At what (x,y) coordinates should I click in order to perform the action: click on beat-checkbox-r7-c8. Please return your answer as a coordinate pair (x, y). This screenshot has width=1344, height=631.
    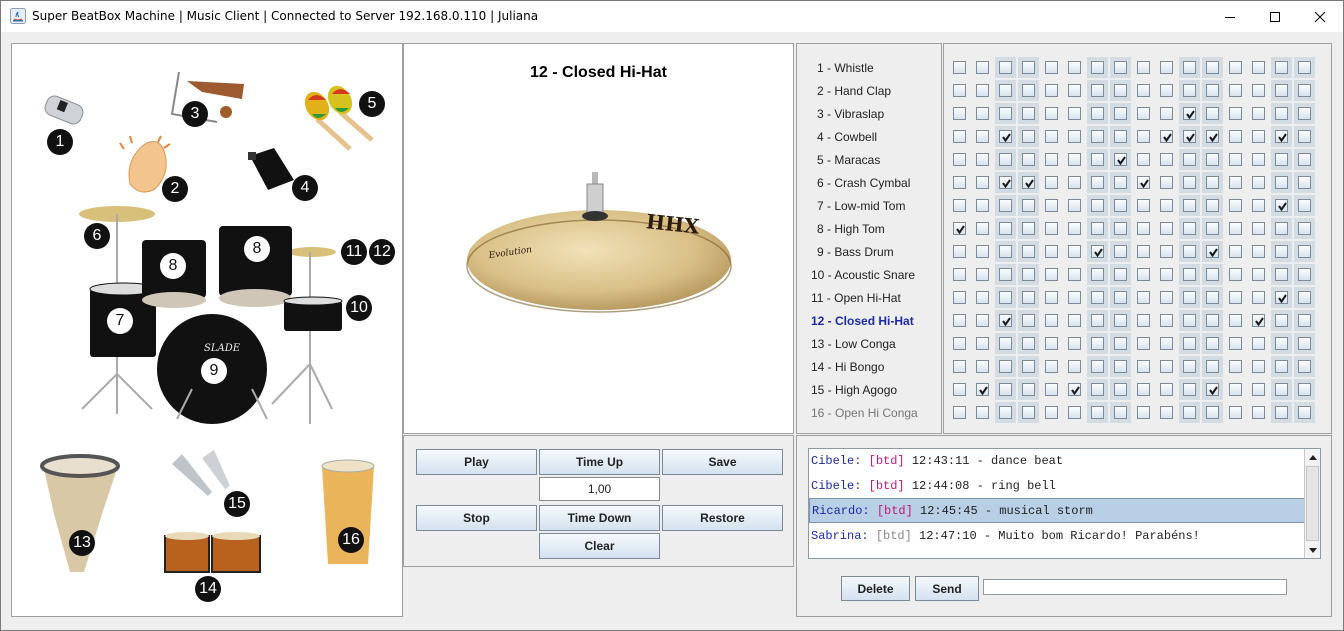
    Looking at the image, I should click on (1120, 205).